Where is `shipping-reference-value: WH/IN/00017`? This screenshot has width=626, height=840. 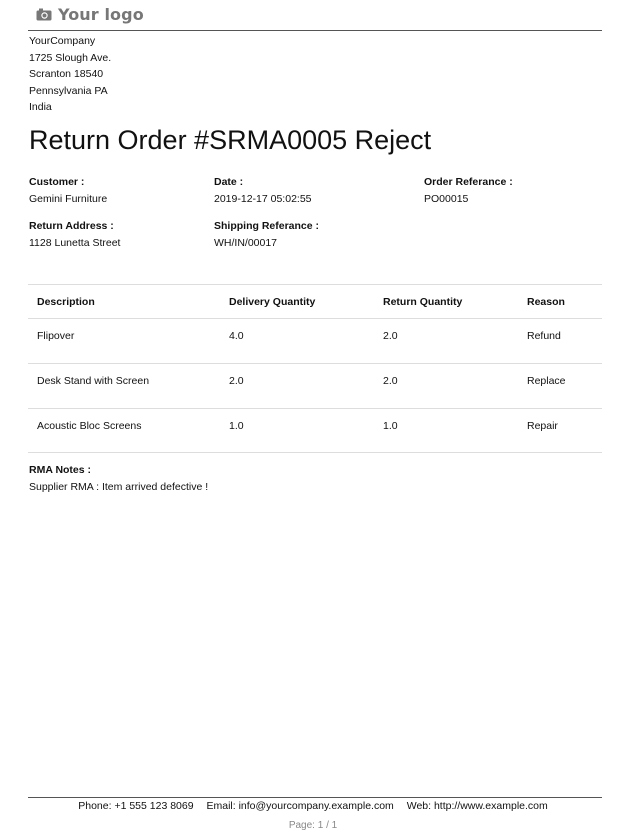 shipping-reference-value: WH/IN/00017 is located at coordinates (246, 243).